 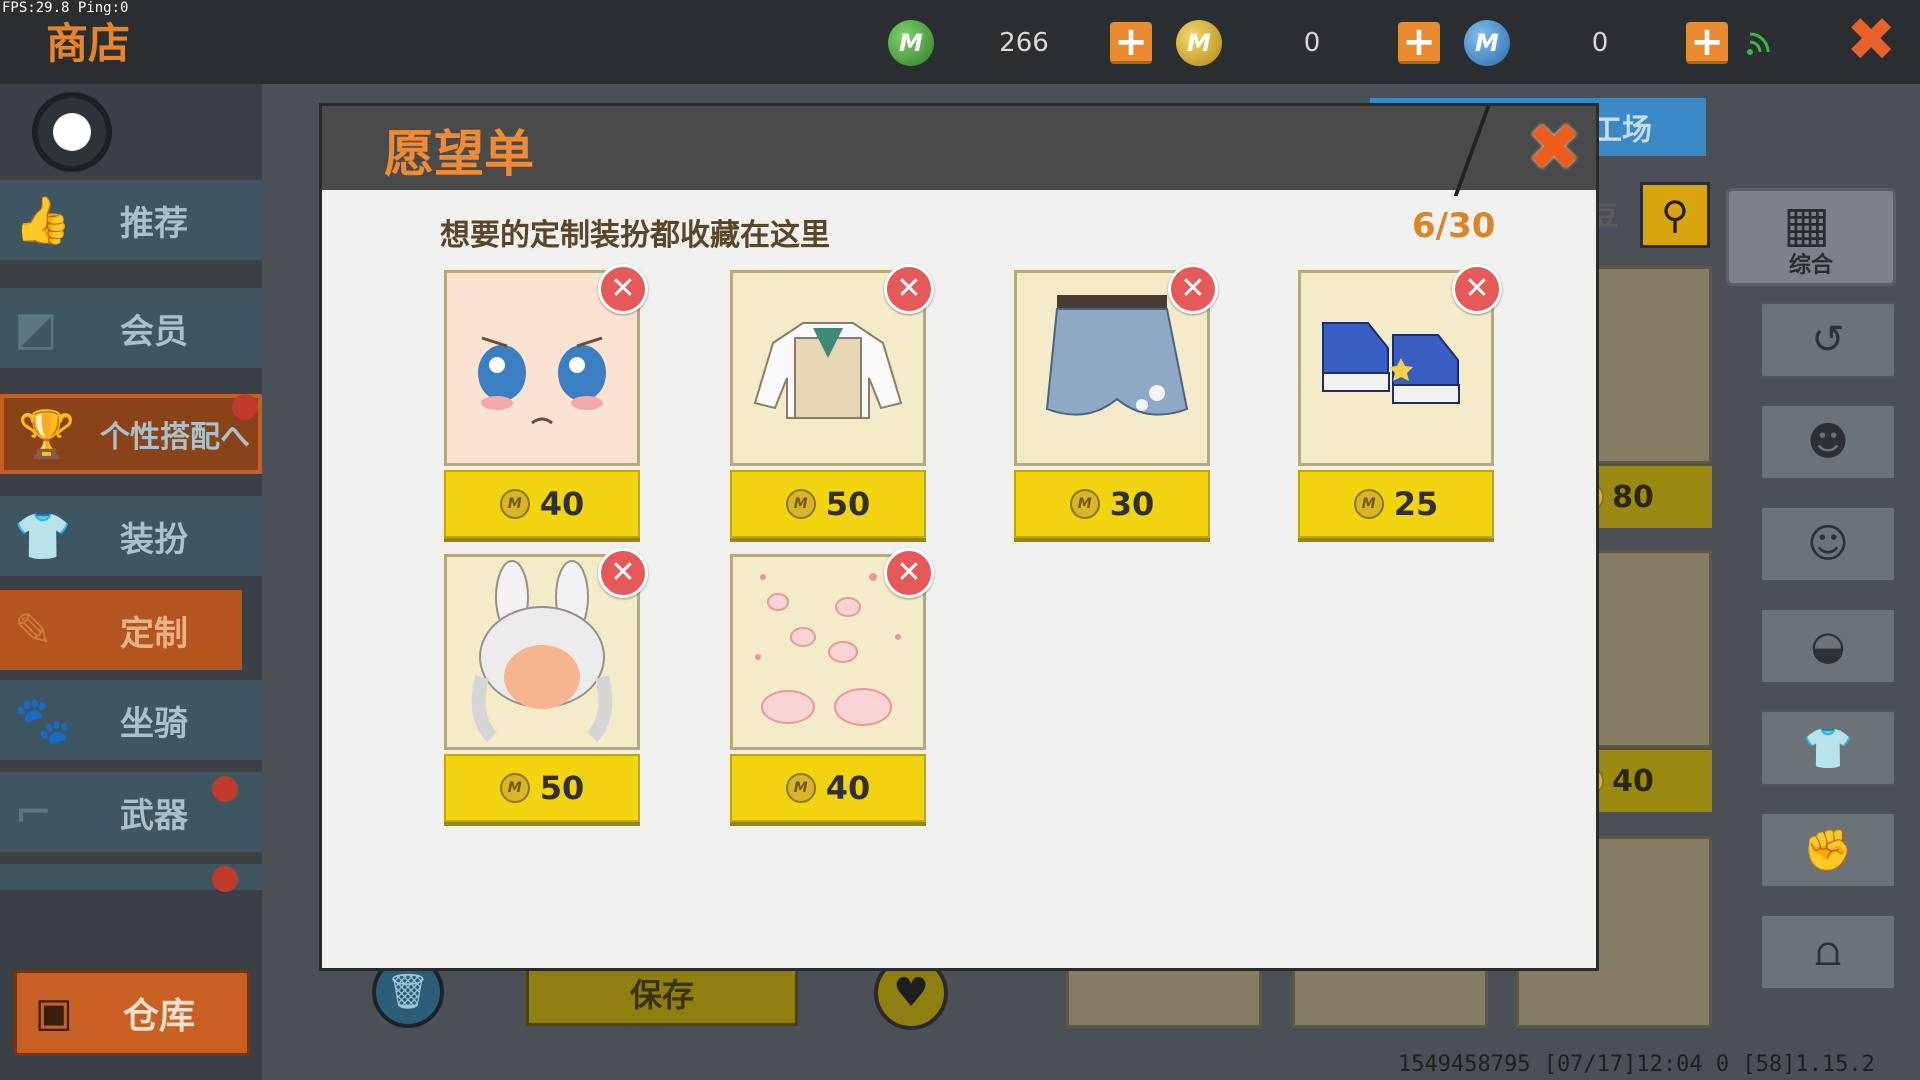 I want to click on sidebar-item-recommend: 👍 推荐, so click(x=131, y=220).